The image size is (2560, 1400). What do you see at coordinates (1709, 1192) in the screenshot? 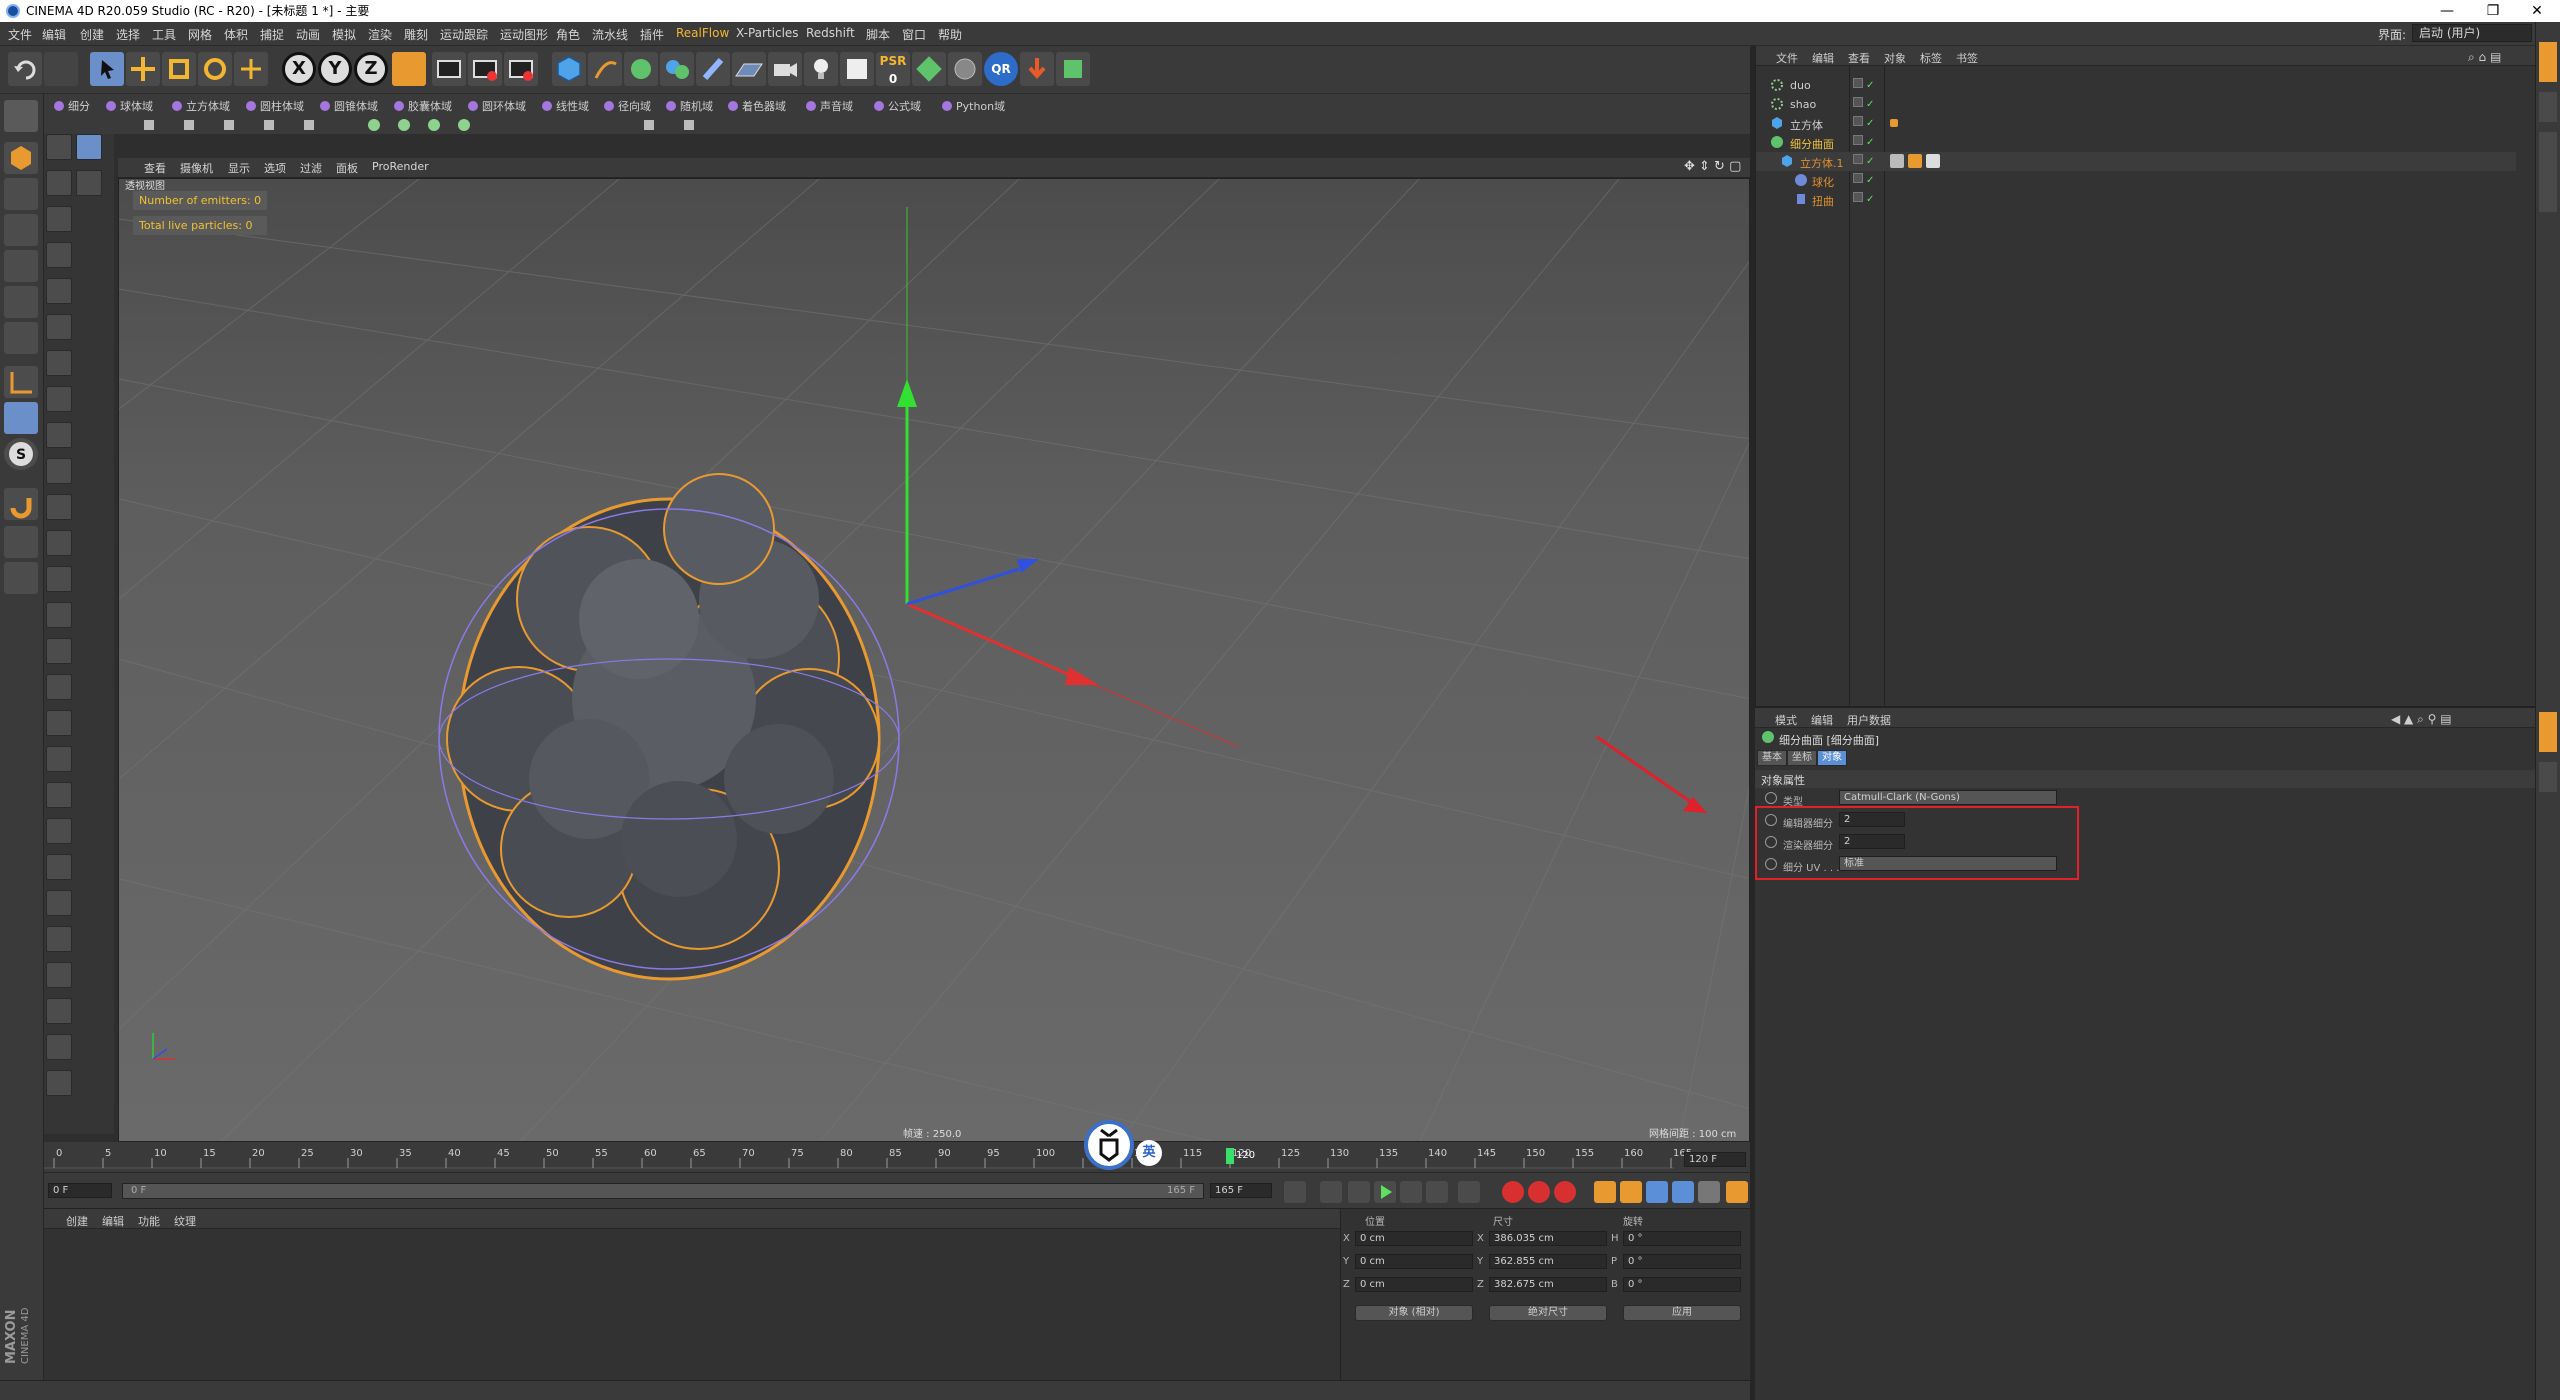
I see `key-pla-icon` at bounding box center [1709, 1192].